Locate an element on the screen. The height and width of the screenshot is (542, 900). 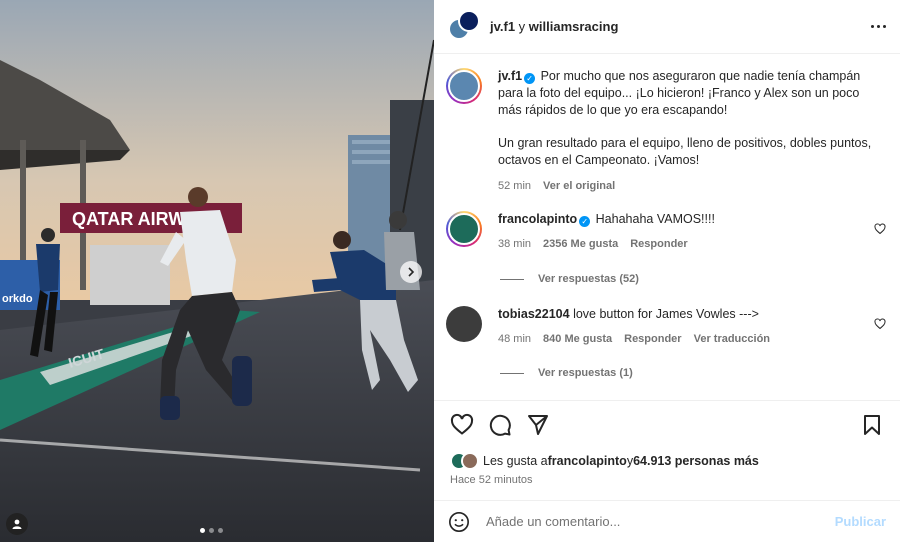
next-image-button is located at coordinates (411, 272).